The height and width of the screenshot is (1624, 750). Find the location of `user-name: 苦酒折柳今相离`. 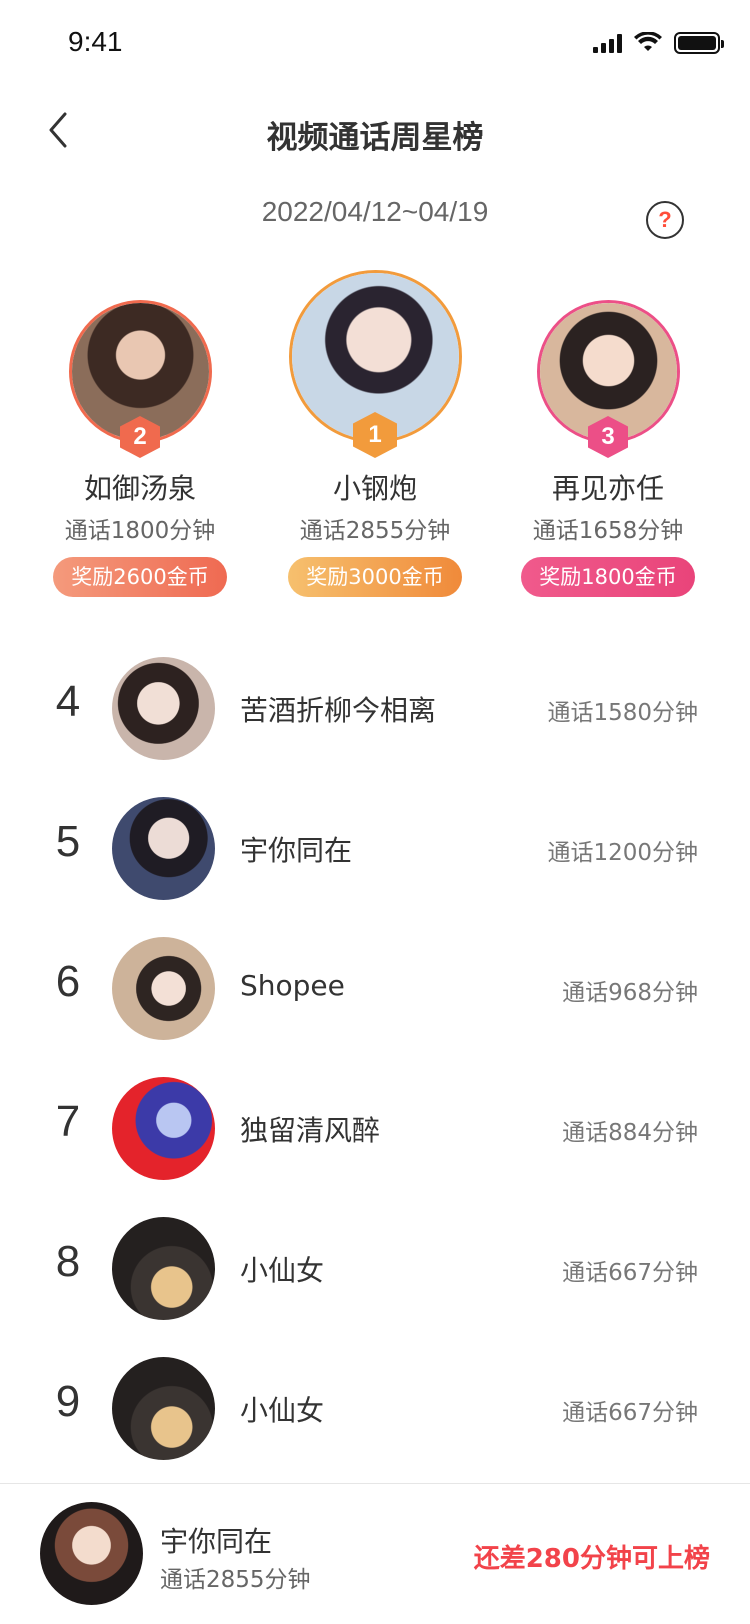

user-name: 苦酒折柳今相离 is located at coordinates (338, 710).